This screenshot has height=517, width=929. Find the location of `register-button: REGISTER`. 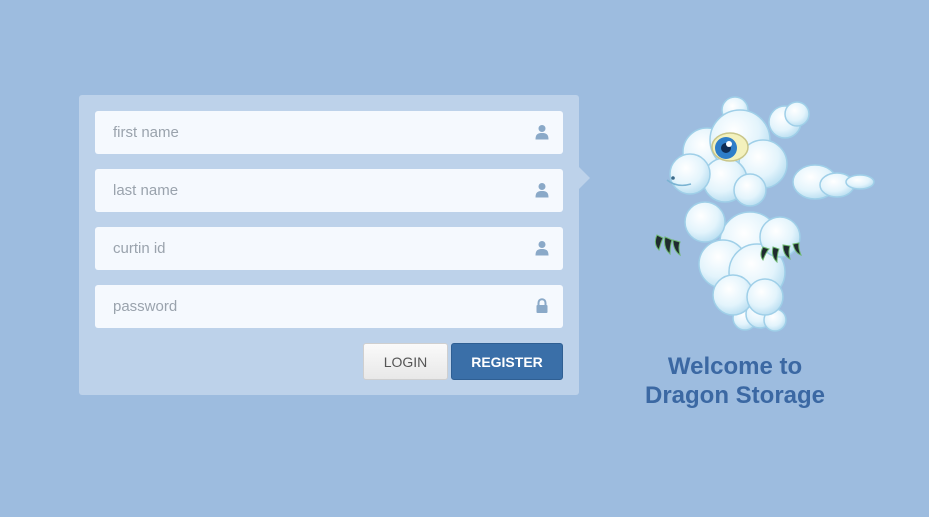

register-button: REGISTER is located at coordinates (507, 361).